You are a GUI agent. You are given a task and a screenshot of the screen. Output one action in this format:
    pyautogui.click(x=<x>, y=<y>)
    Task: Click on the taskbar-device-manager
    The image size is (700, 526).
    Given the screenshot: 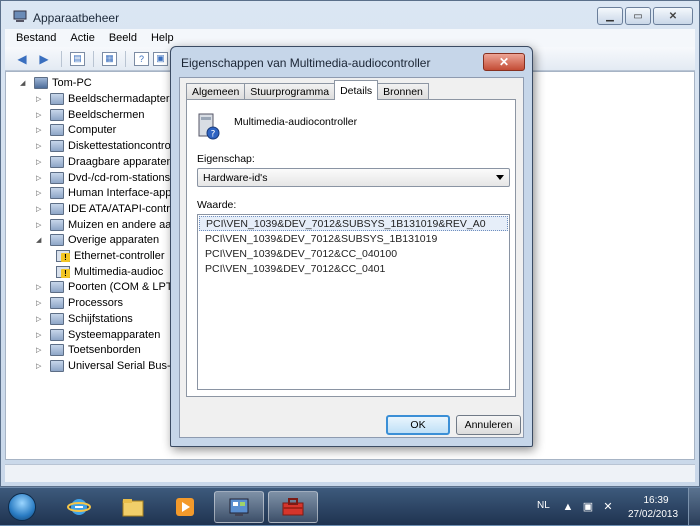 What is the action you would take?
    pyautogui.click(x=293, y=507)
    